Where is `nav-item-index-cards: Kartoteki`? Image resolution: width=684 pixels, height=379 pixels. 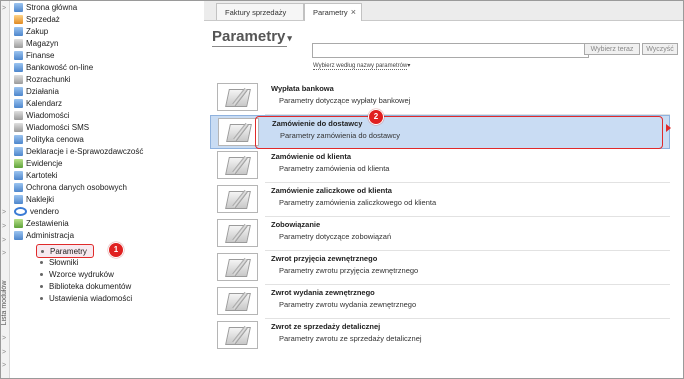 nav-item-index-cards: Kartoteki is located at coordinates (36, 175).